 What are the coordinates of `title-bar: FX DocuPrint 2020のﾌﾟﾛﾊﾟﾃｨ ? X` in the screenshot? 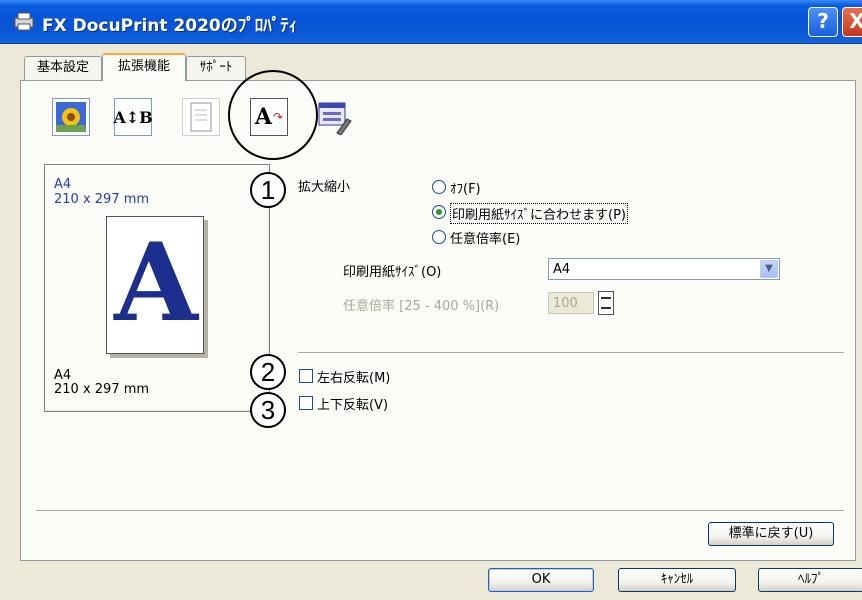 It's located at (431, 22).